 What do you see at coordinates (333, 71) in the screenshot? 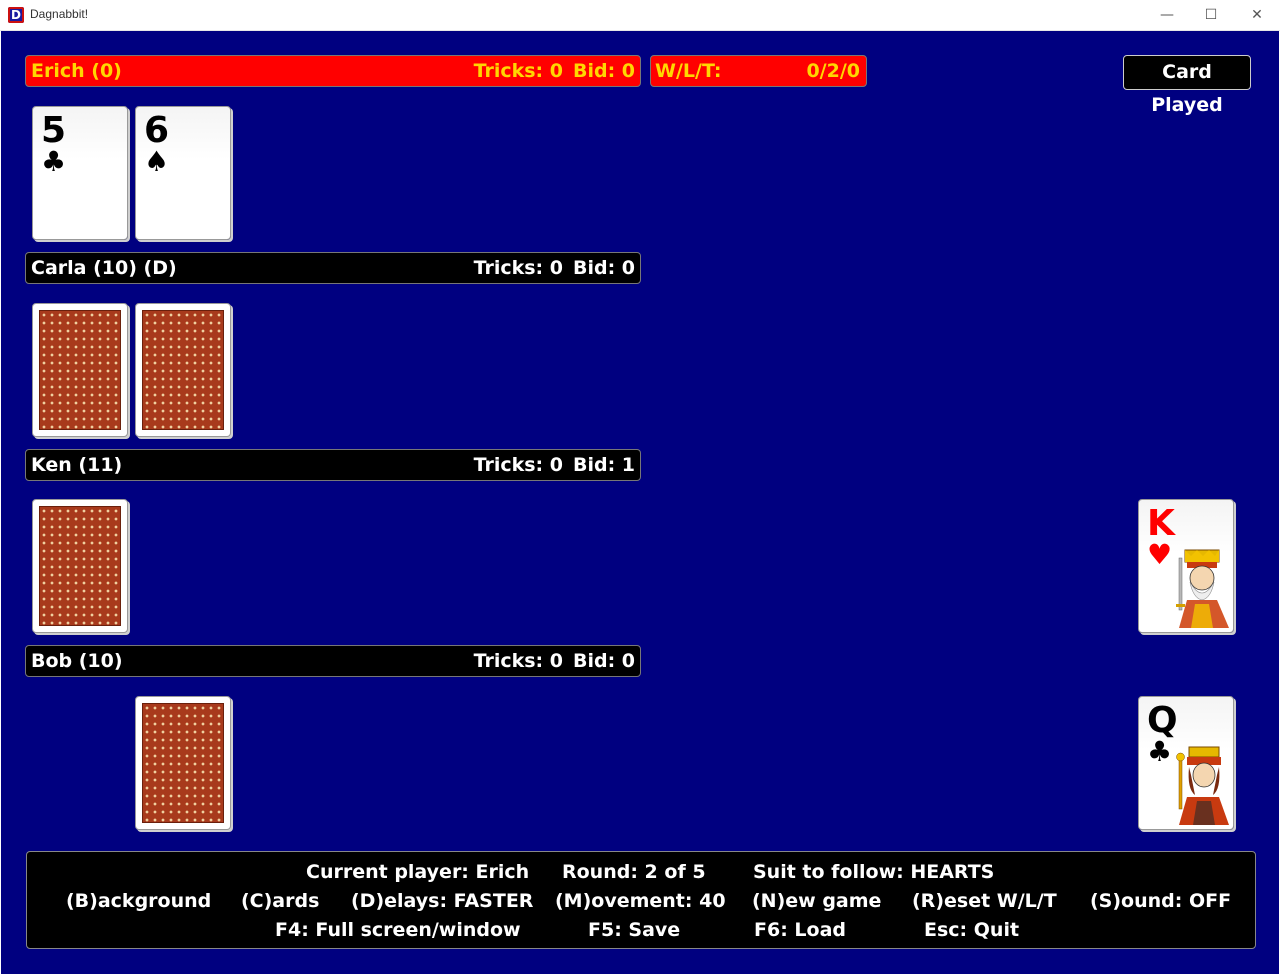
I see `player-bar-erich: Erich (0) Tricks: 0 Bid: 0` at bounding box center [333, 71].